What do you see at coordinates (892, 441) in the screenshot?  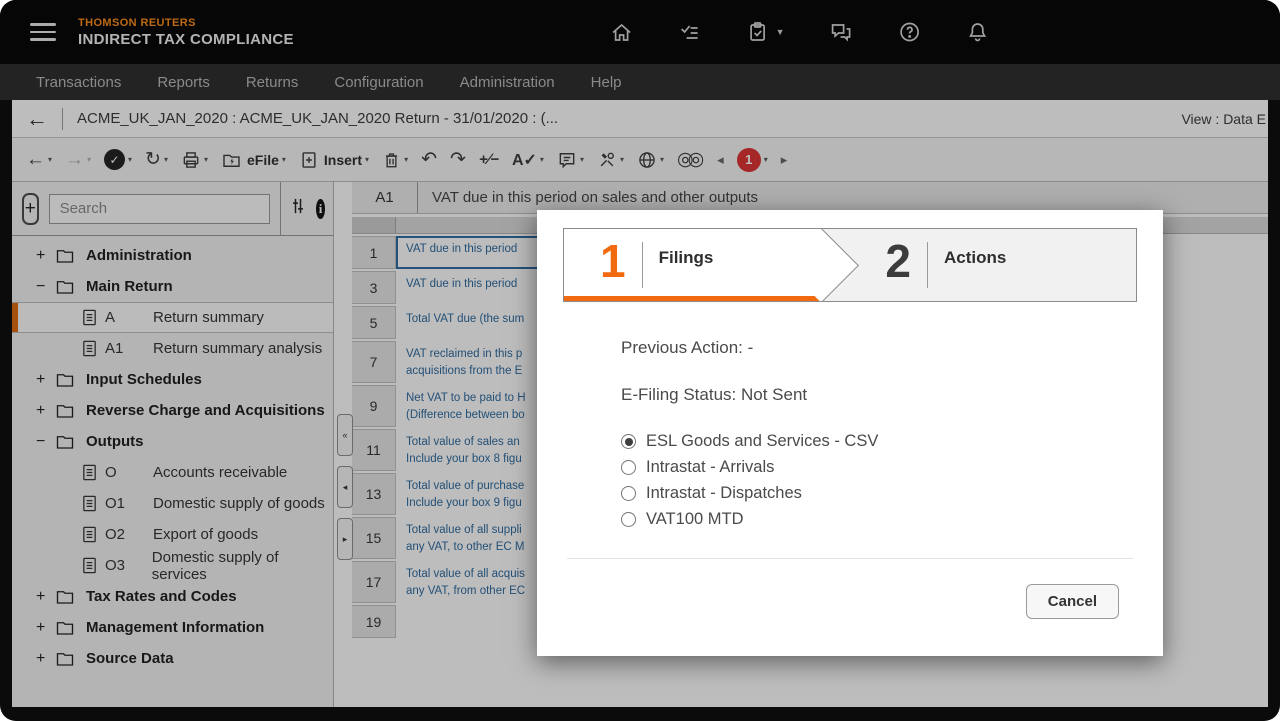 I see `radio-option-esl-goods-services-csv: ESL Goods and Services - CSV` at bounding box center [892, 441].